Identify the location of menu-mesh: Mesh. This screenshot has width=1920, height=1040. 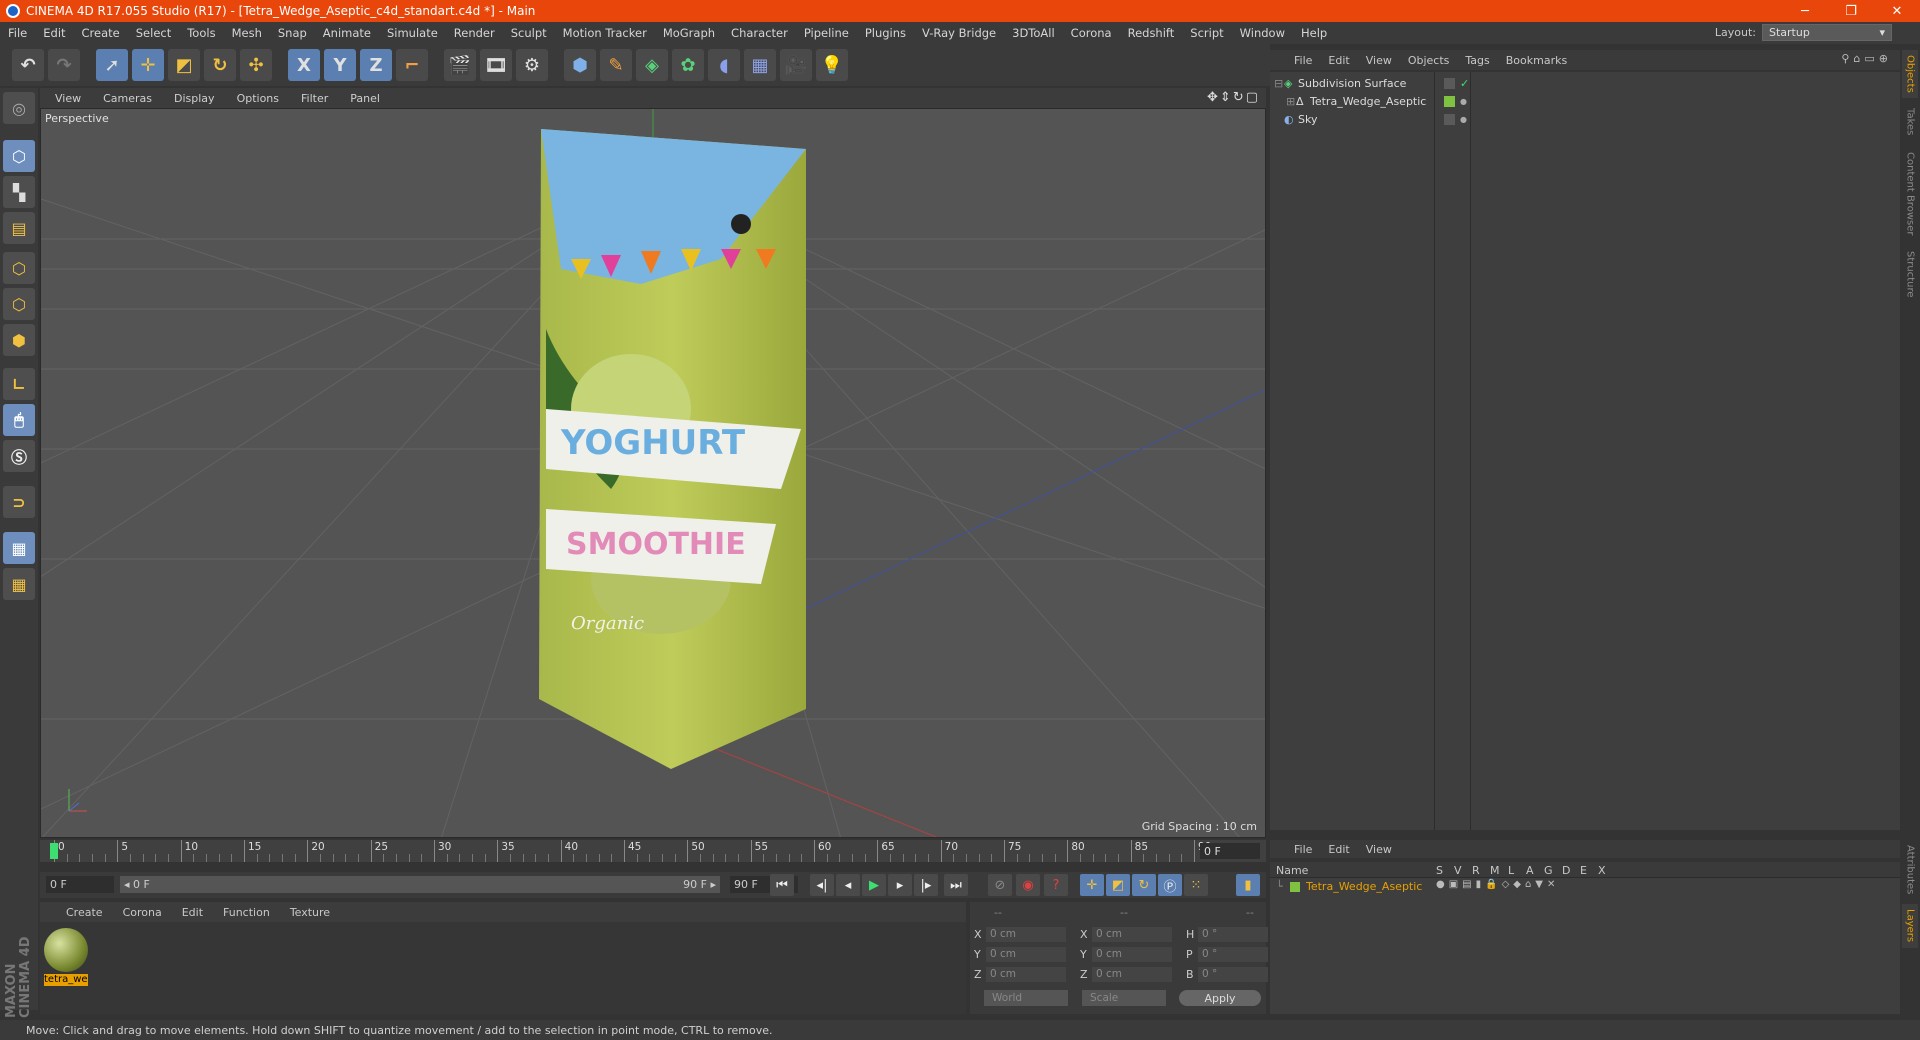
(247, 33).